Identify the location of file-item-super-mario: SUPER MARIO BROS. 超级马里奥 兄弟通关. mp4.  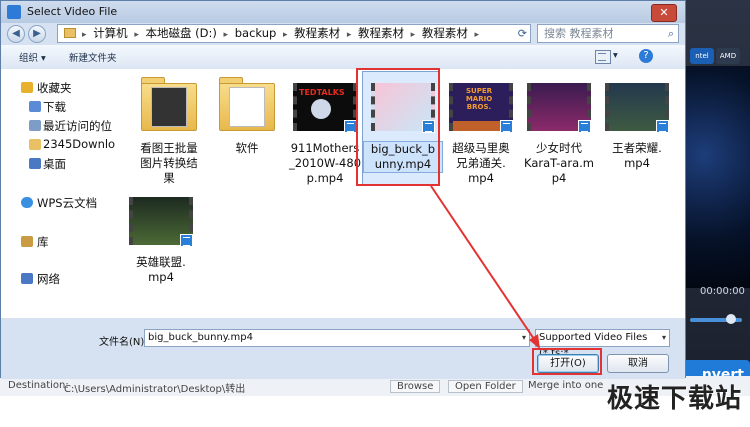
(481, 129).